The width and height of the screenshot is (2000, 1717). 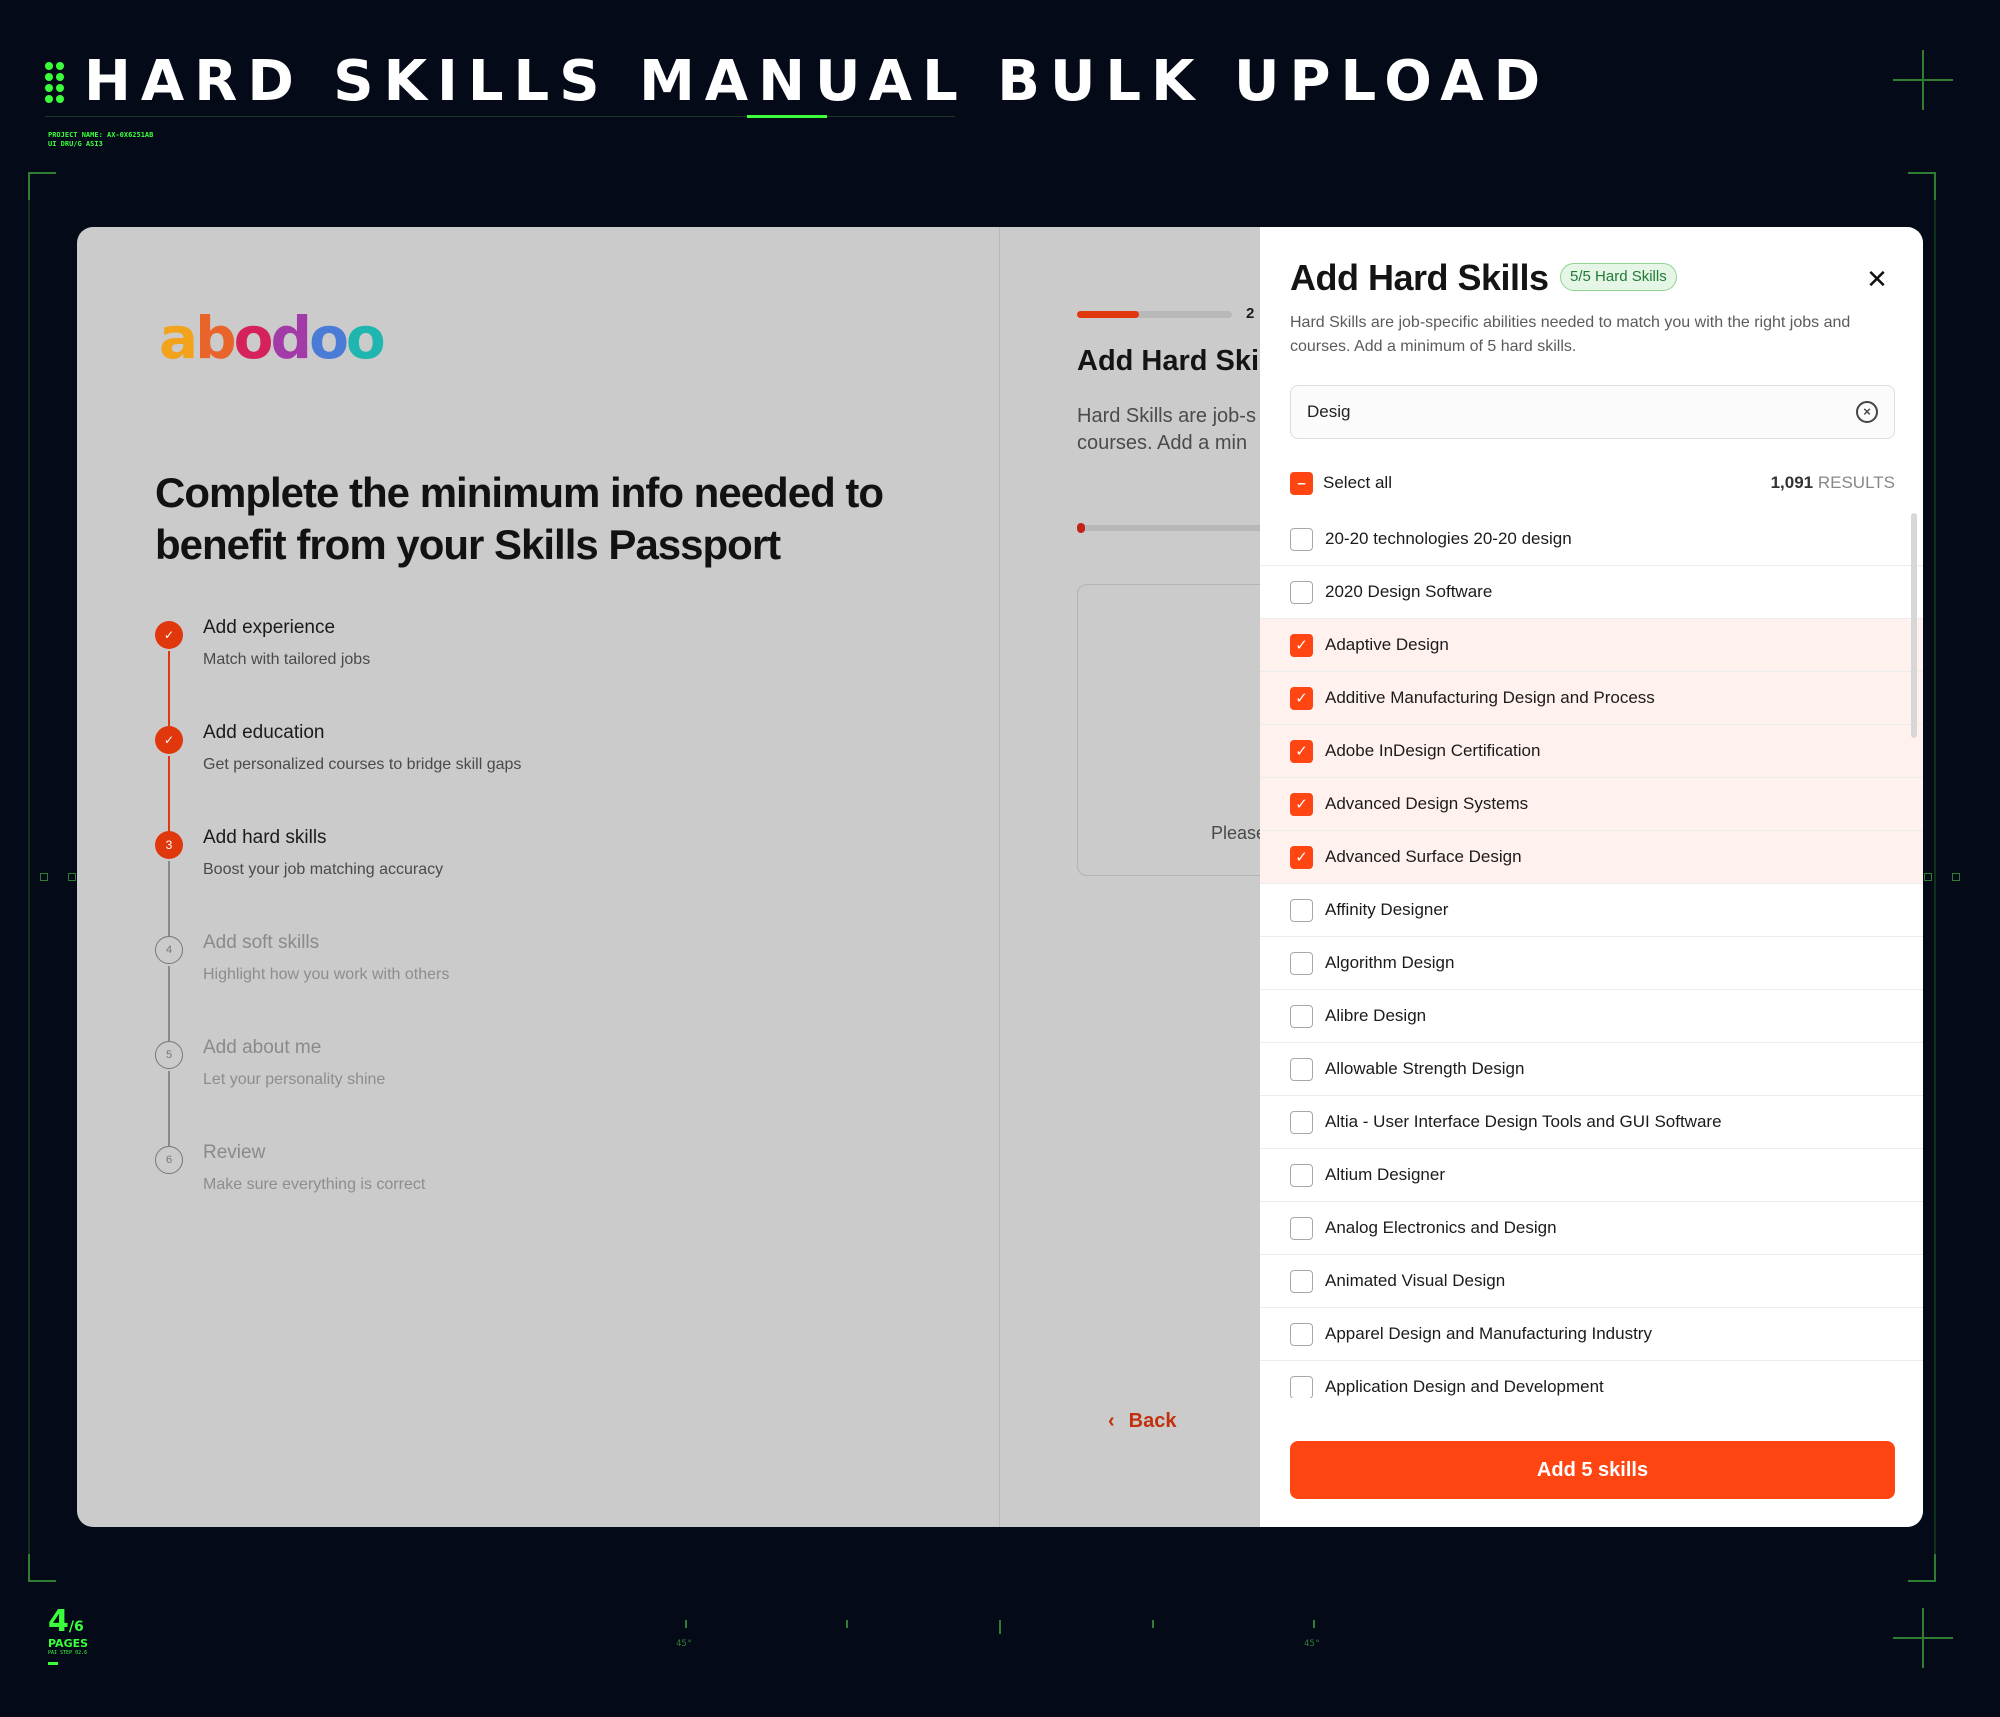 I want to click on step-number: 3, so click(x=169, y=845).